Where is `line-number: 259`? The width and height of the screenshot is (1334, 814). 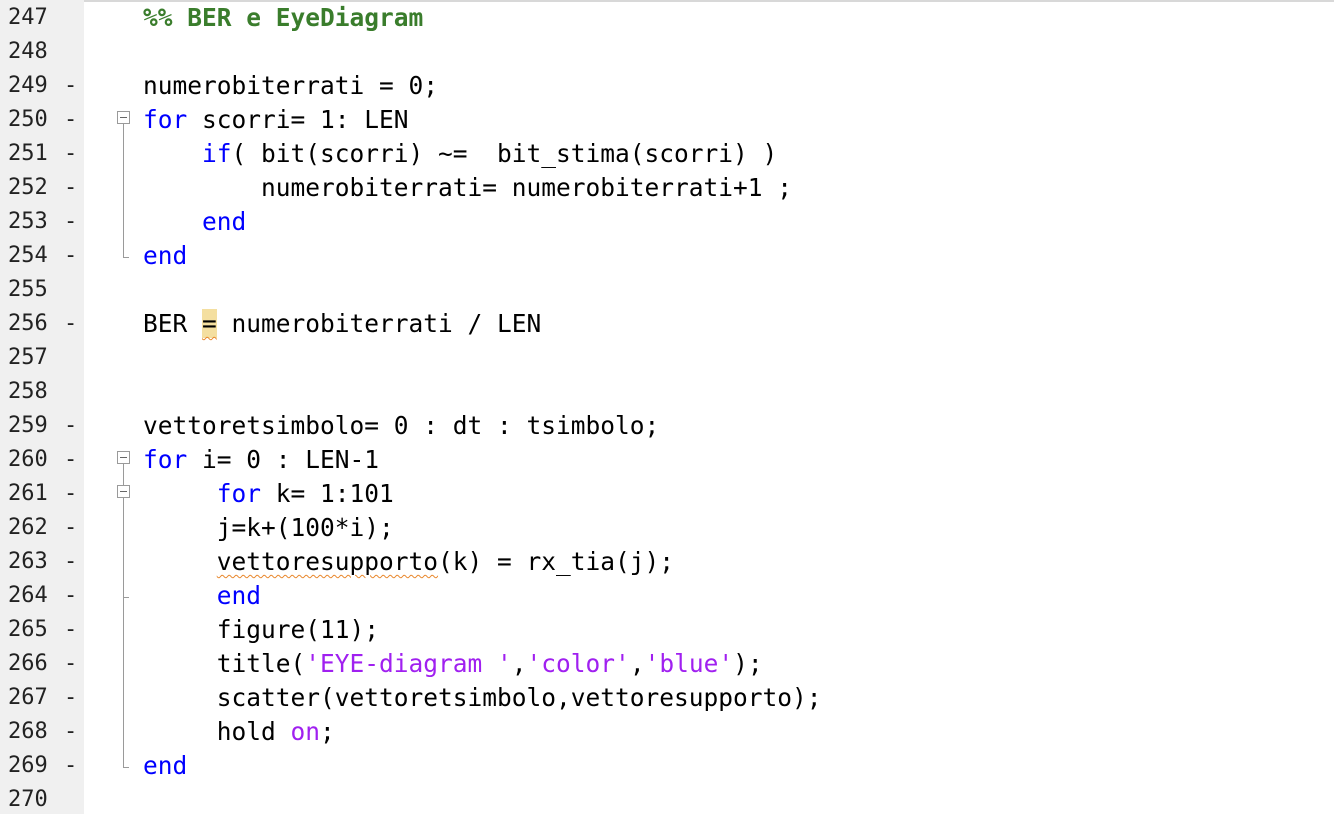
line-number: 259 is located at coordinates (28, 425).